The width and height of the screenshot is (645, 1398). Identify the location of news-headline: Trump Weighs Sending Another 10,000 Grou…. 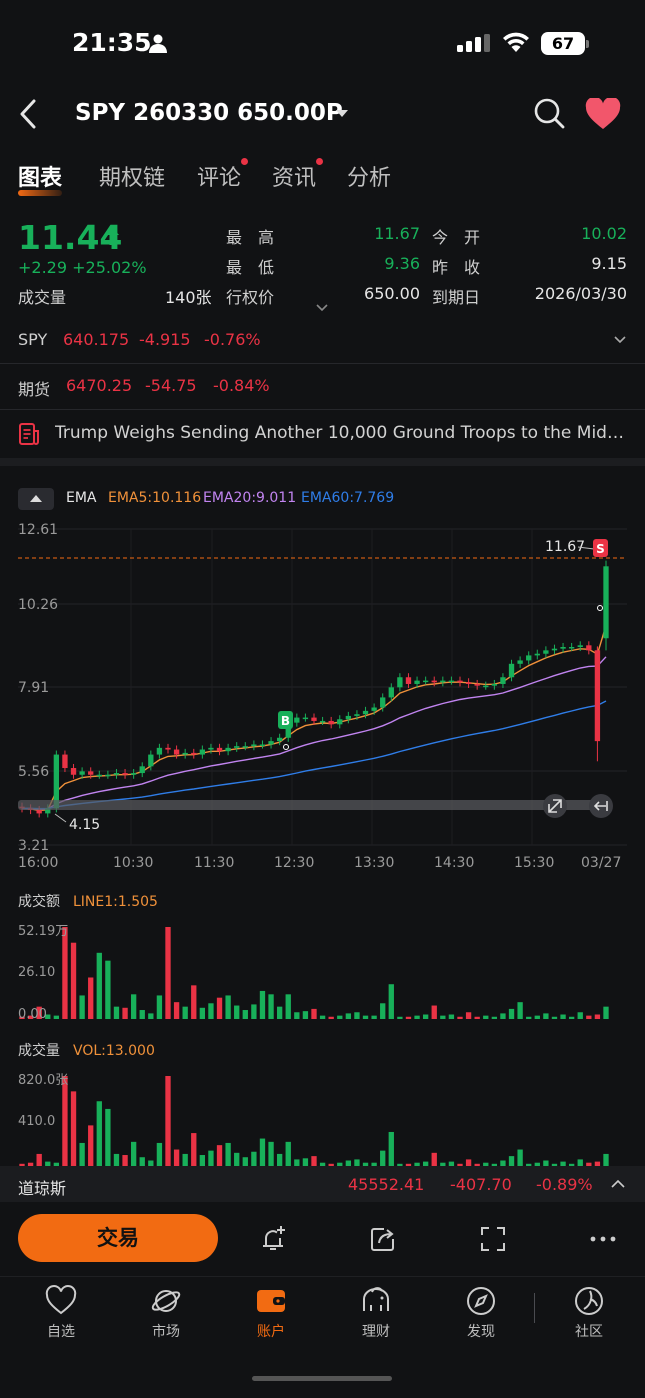
(342, 433).